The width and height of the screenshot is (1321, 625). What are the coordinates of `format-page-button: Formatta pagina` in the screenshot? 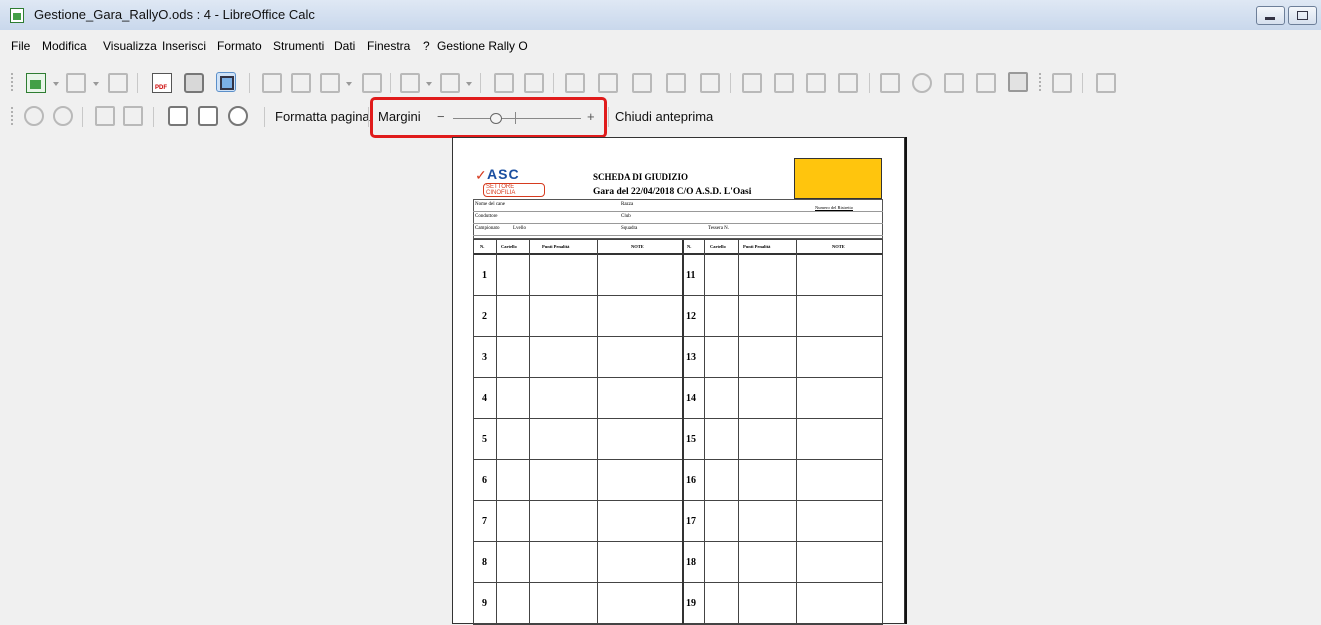 It's located at (322, 116).